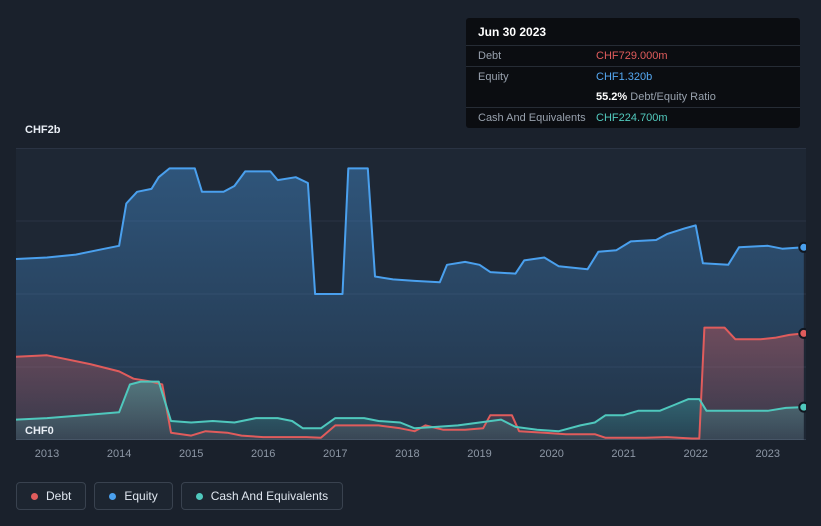 The image size is (821, 526). I want to click on debt-end-dot, so click(802, 333).